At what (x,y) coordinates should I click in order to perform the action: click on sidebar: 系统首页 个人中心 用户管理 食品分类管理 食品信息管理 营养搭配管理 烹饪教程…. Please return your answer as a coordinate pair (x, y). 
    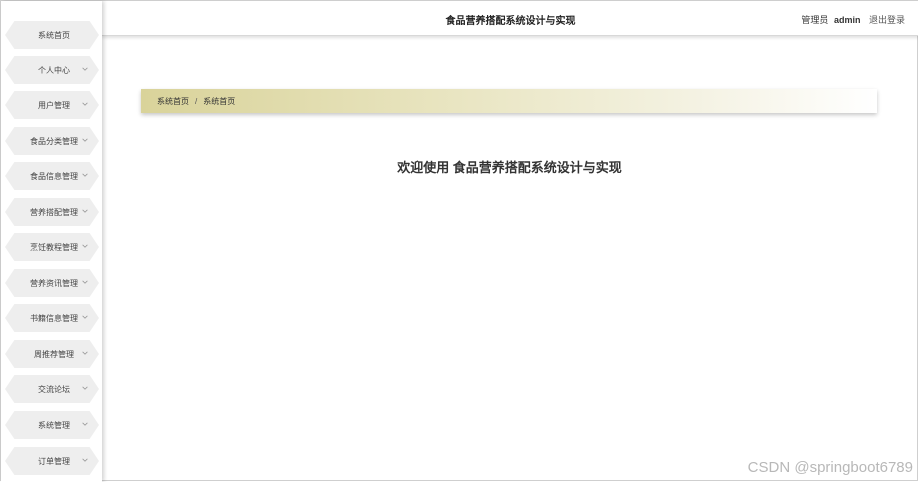
    Looking at the image, I should click on (51, 241).